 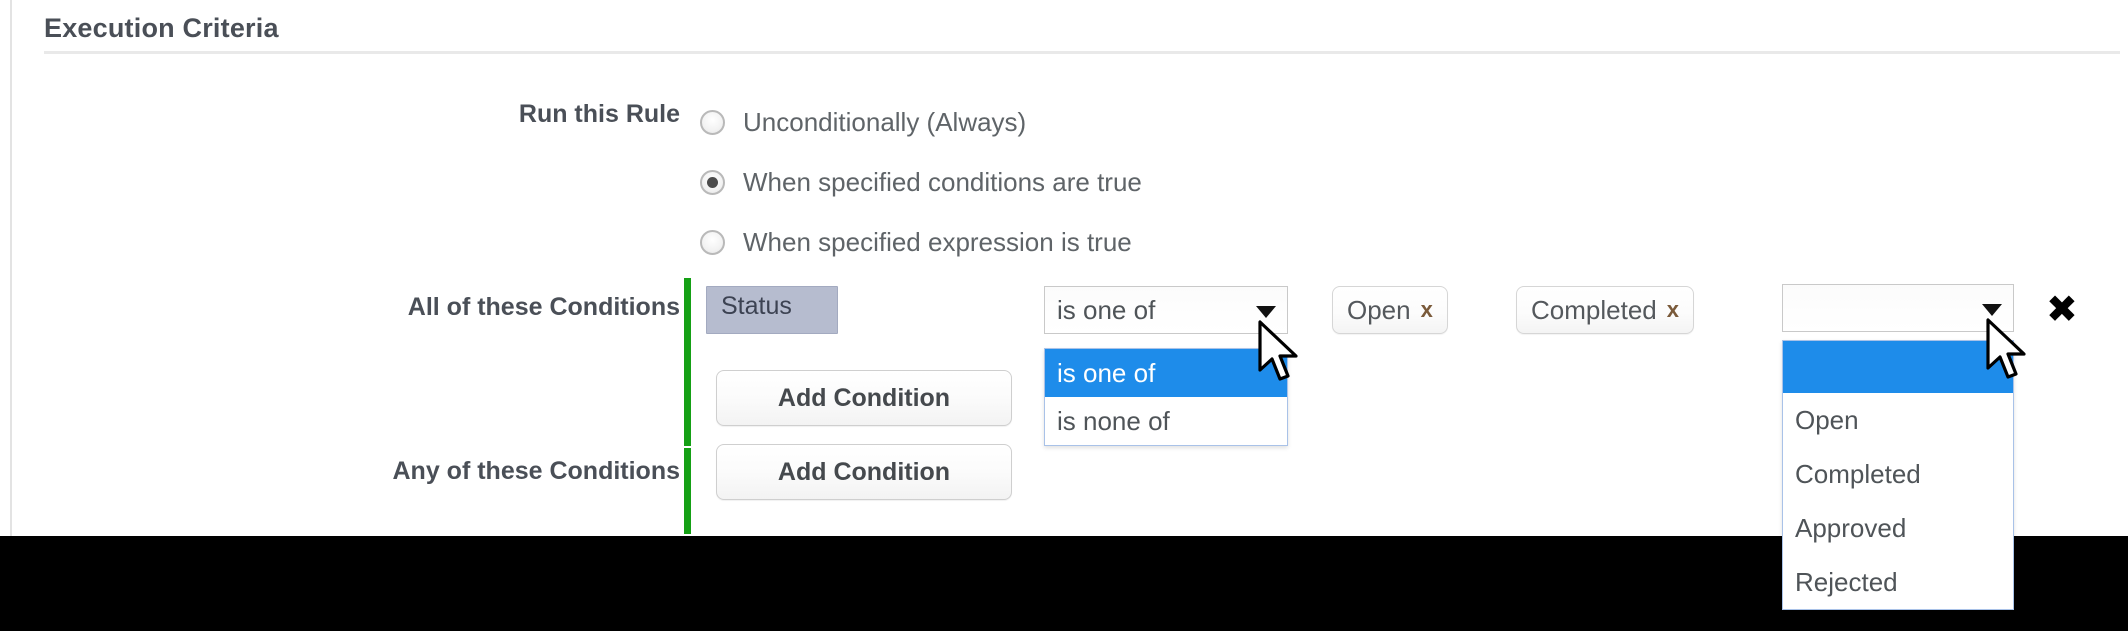 I want to click on any-conditions-group-rail, so click(x=687, y=491).